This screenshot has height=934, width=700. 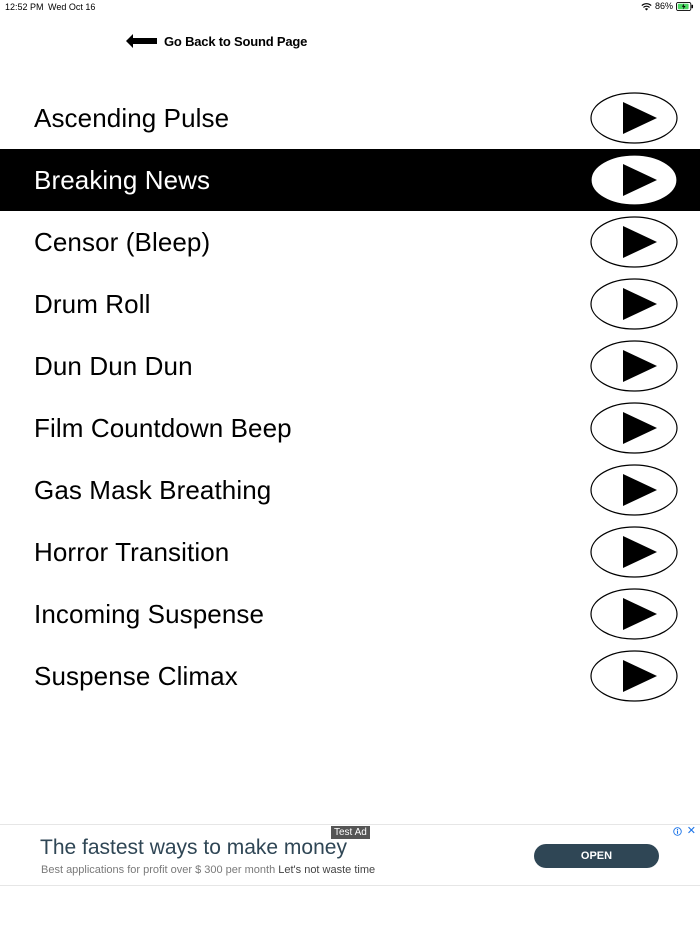 What do you see at coordinates (163, 427) in the screenshot?
I see `sound-name: Film Countdown Beep` at bounding box center [163, 427].